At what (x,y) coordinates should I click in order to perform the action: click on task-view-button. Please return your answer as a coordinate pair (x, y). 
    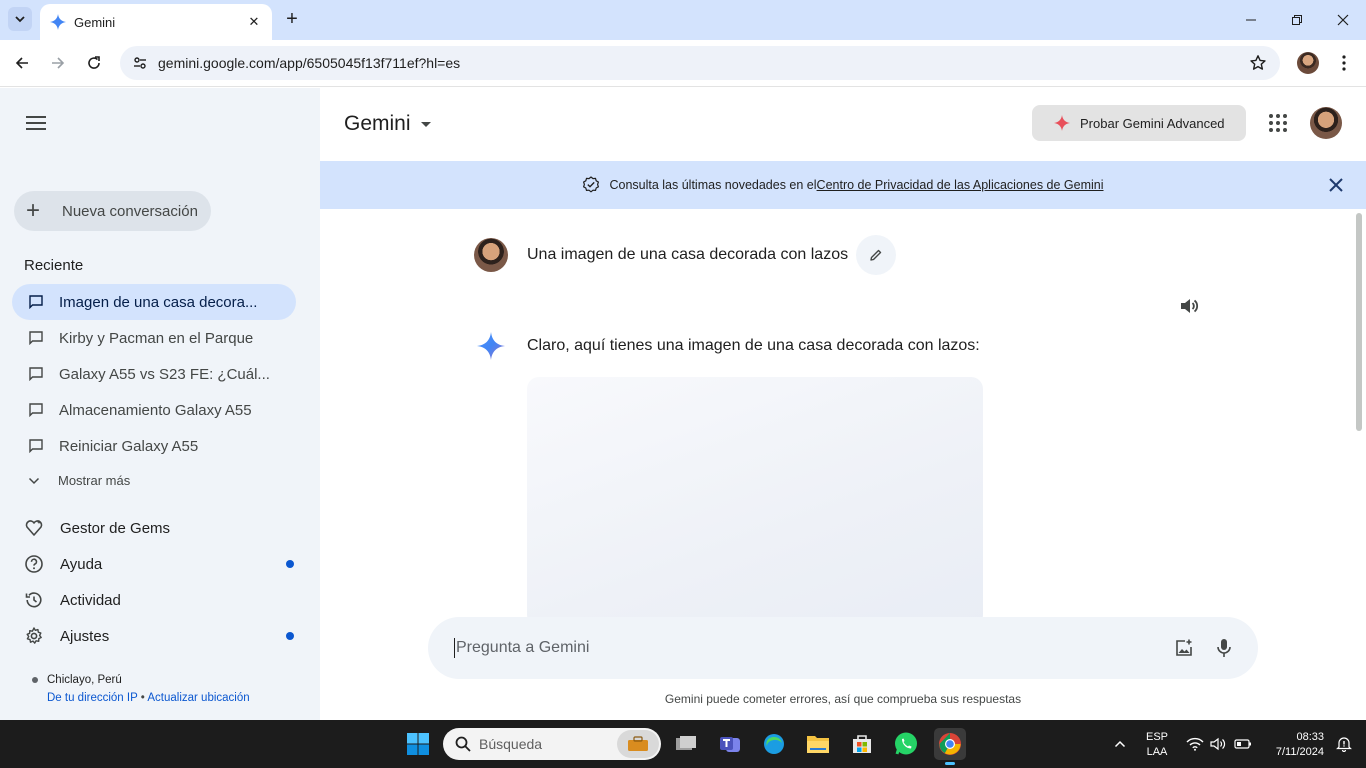
    Looking at the image, I should click on (686, 744).